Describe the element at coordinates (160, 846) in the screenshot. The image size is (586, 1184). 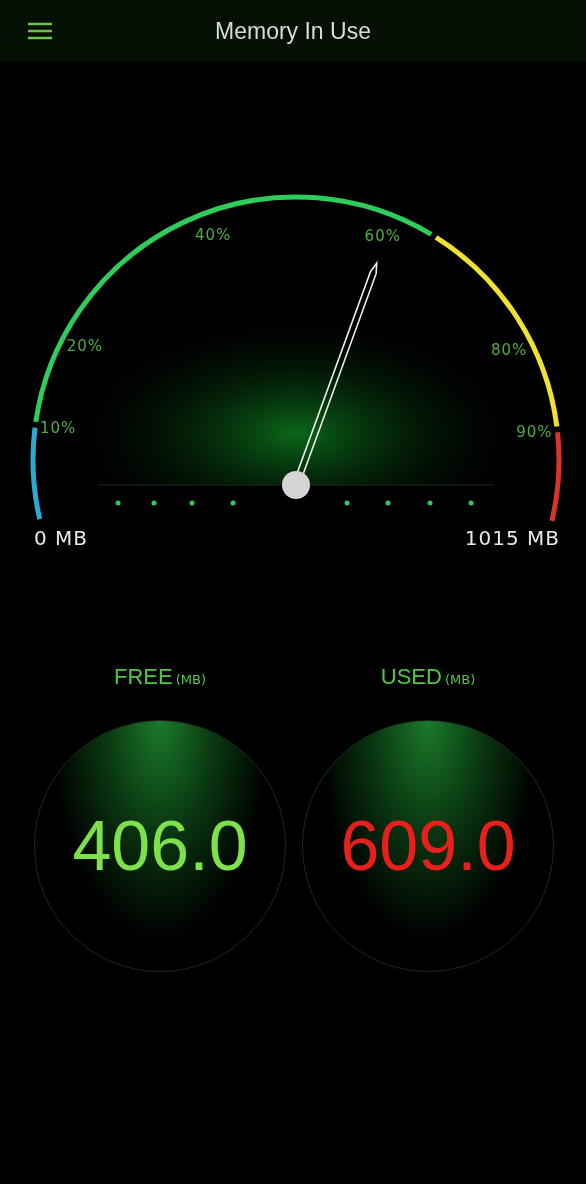
I see `stat-value: 406.0` at that location.